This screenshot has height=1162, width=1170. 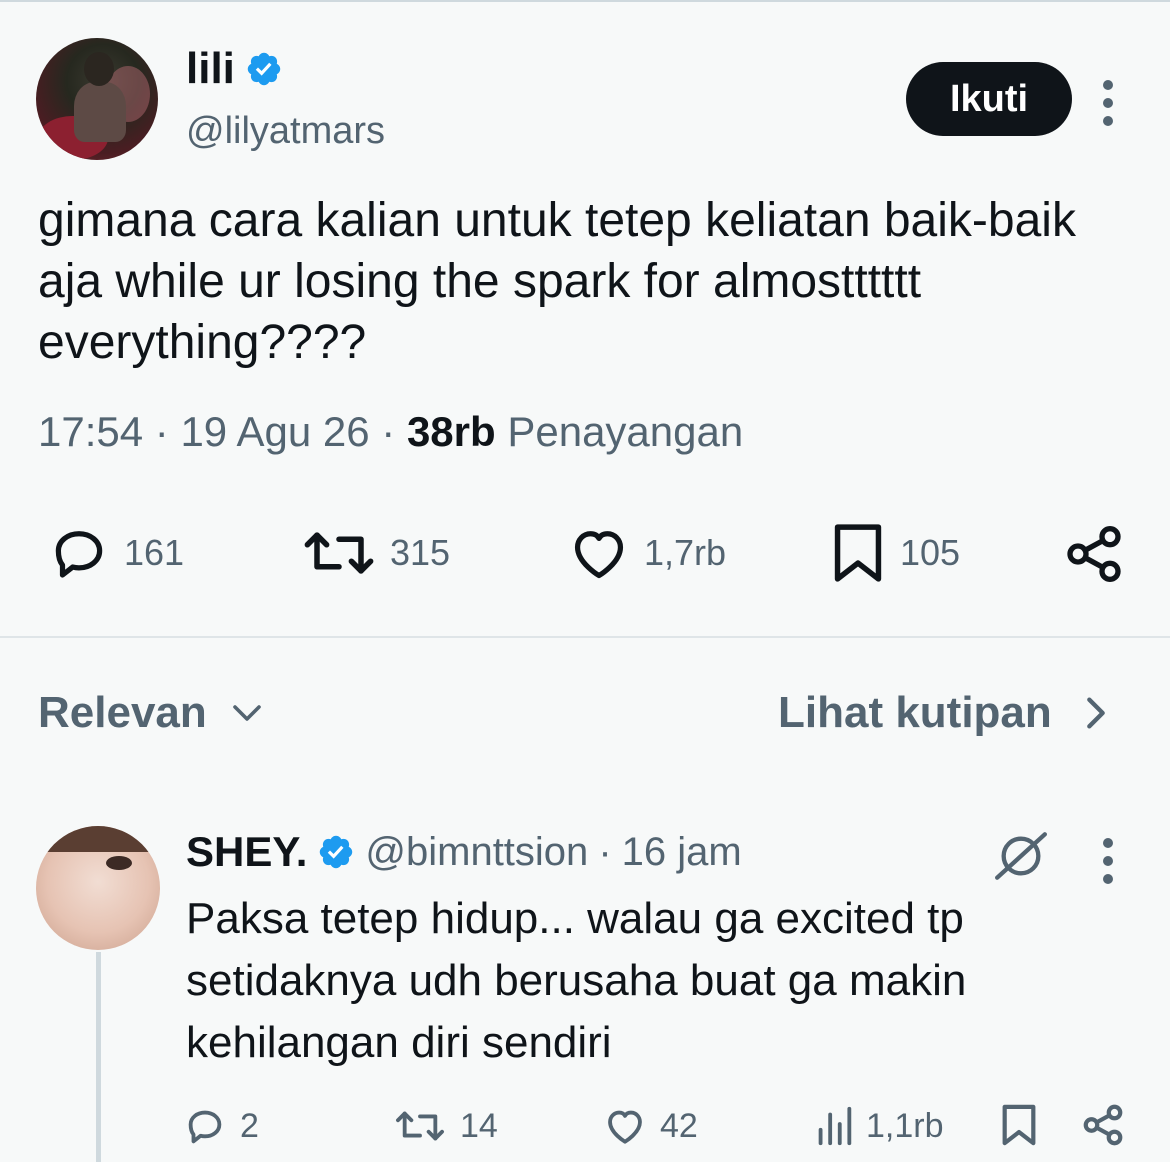 What do you see at coordinates (915, 712) in the screenshot?
I see `view-quotes-label: Lihat kutipan` at bounding box center [915, 712].